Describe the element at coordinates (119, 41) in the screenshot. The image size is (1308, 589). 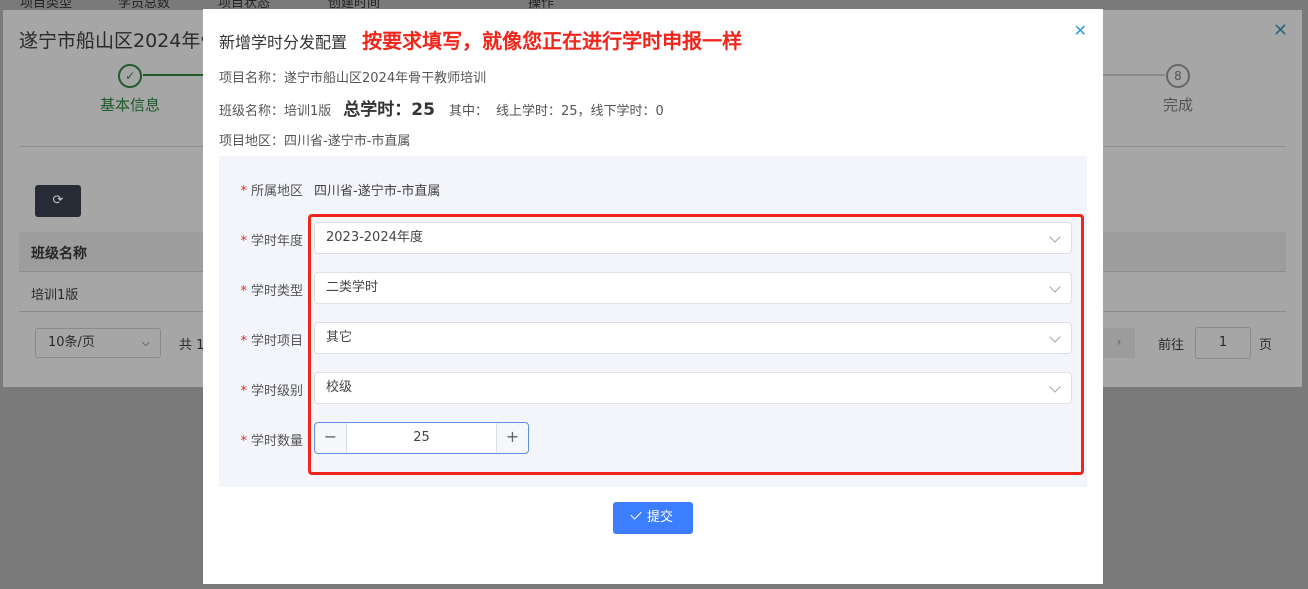
I see `background-dialog-title: 遂宁市船山区2024年骨` at that location.